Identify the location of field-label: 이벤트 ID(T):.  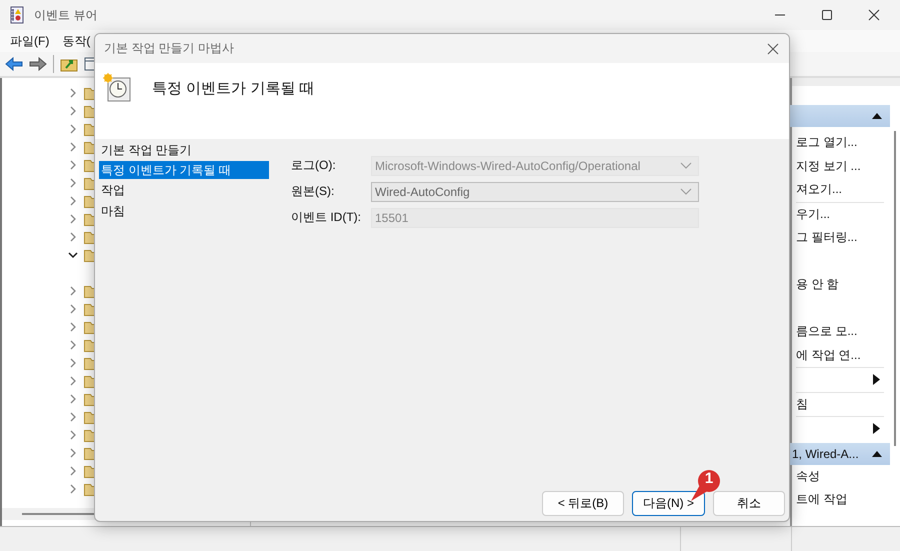
(326, 217).